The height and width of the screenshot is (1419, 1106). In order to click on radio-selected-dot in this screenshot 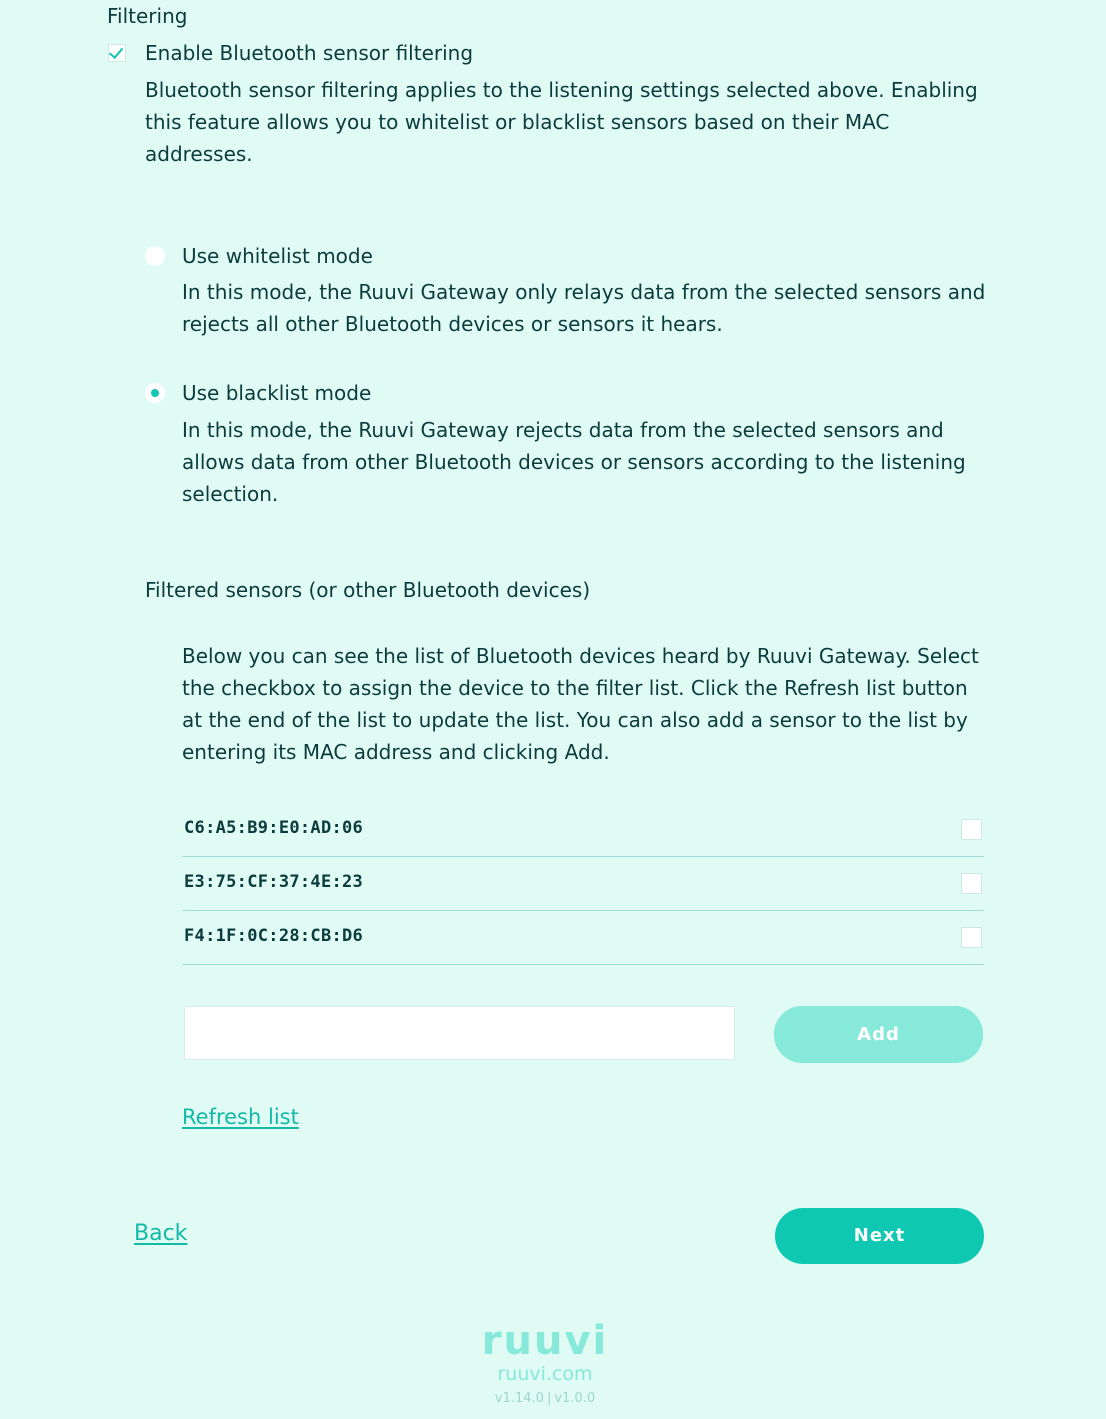, I will do `click(155, 393)`.